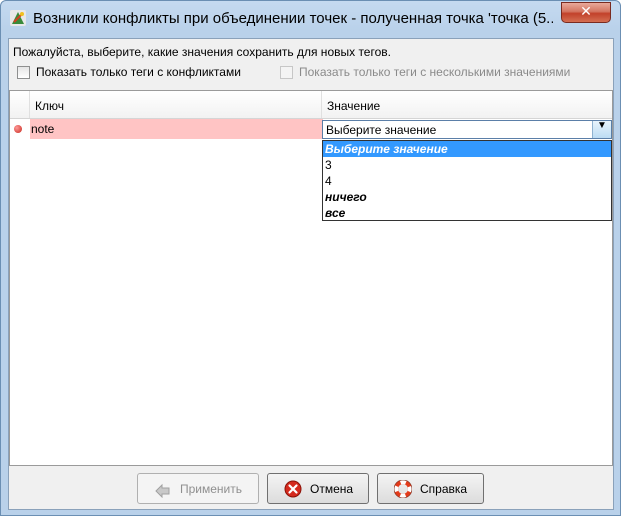  What do you see at coordinates (467, 197) in the screenshot?
I see `dropdown-option-none: ничего` at bounding box center [467, 197].